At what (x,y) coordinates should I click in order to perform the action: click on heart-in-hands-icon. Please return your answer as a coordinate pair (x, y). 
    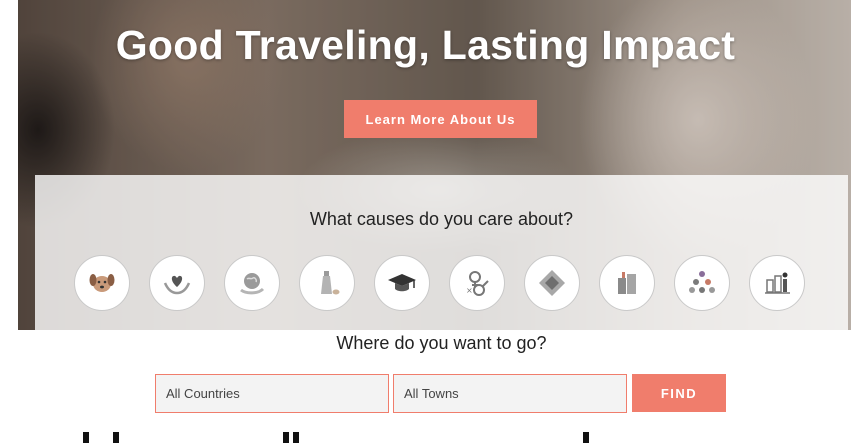
    Looking at the image, I should click on (177, 285).